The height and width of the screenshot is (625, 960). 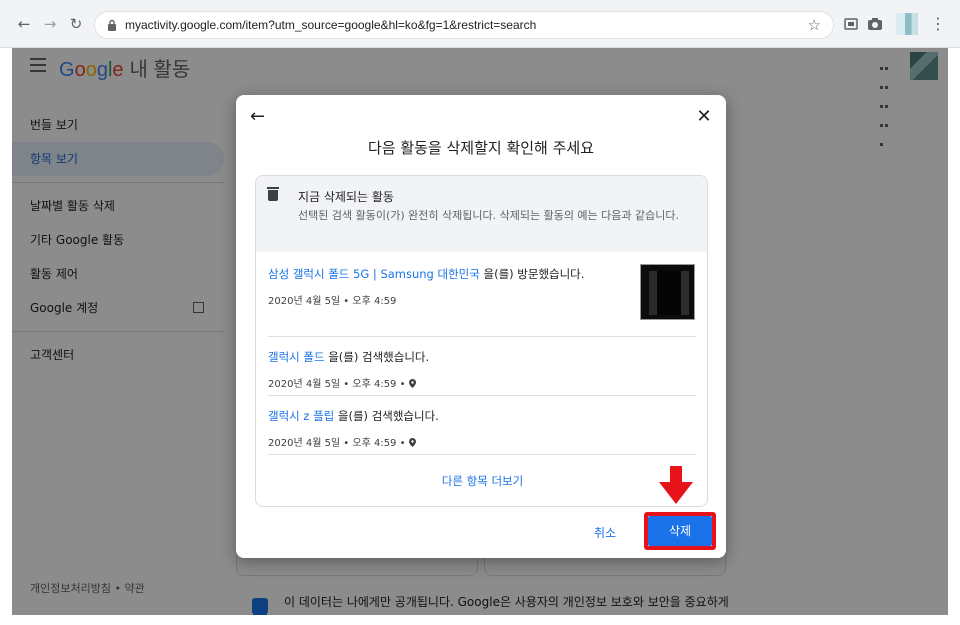 I want to click on preview-header-title: 지금 삭제되는 활동, so click(x=346, y=197).